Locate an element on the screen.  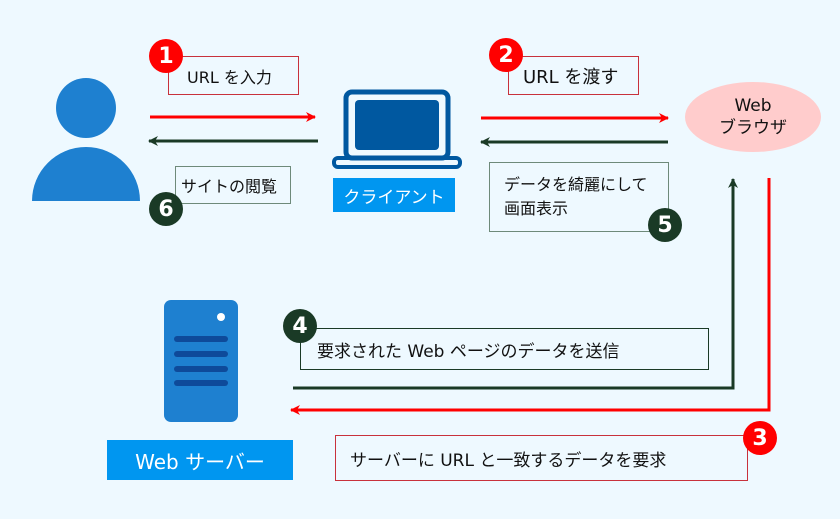
server-icon is located at coordinates (201, 361).